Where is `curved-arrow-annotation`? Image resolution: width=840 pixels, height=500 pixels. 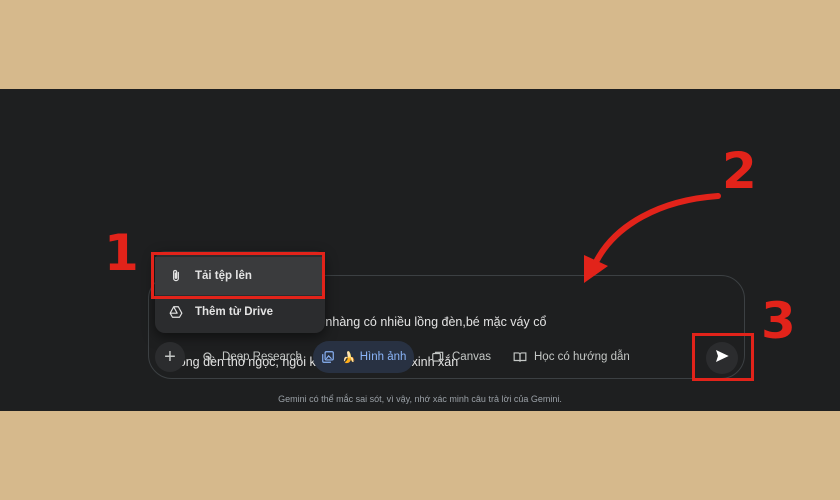
curved-arrow-annotation is located at coordinates (652, 238).